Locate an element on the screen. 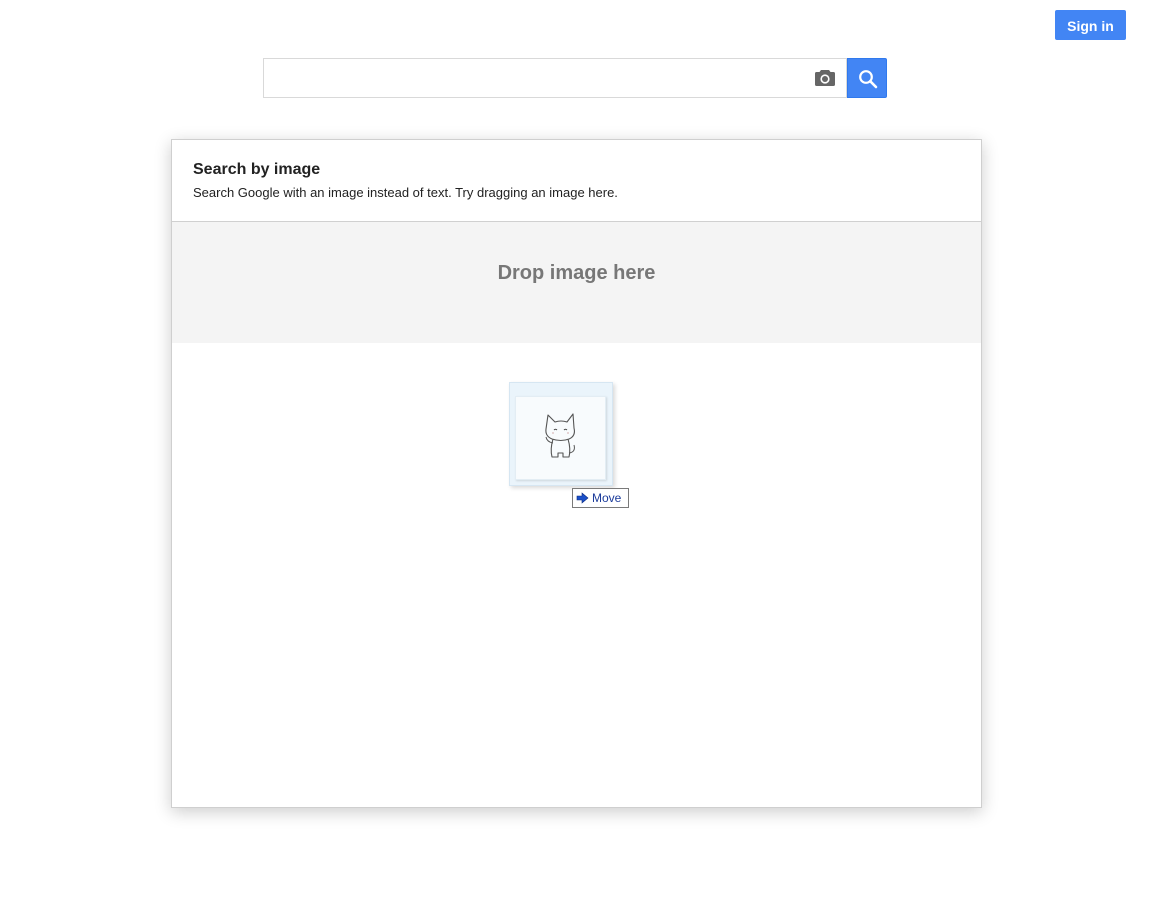  move-cursor-tooltip: Move is located at coordinates (600, 498).